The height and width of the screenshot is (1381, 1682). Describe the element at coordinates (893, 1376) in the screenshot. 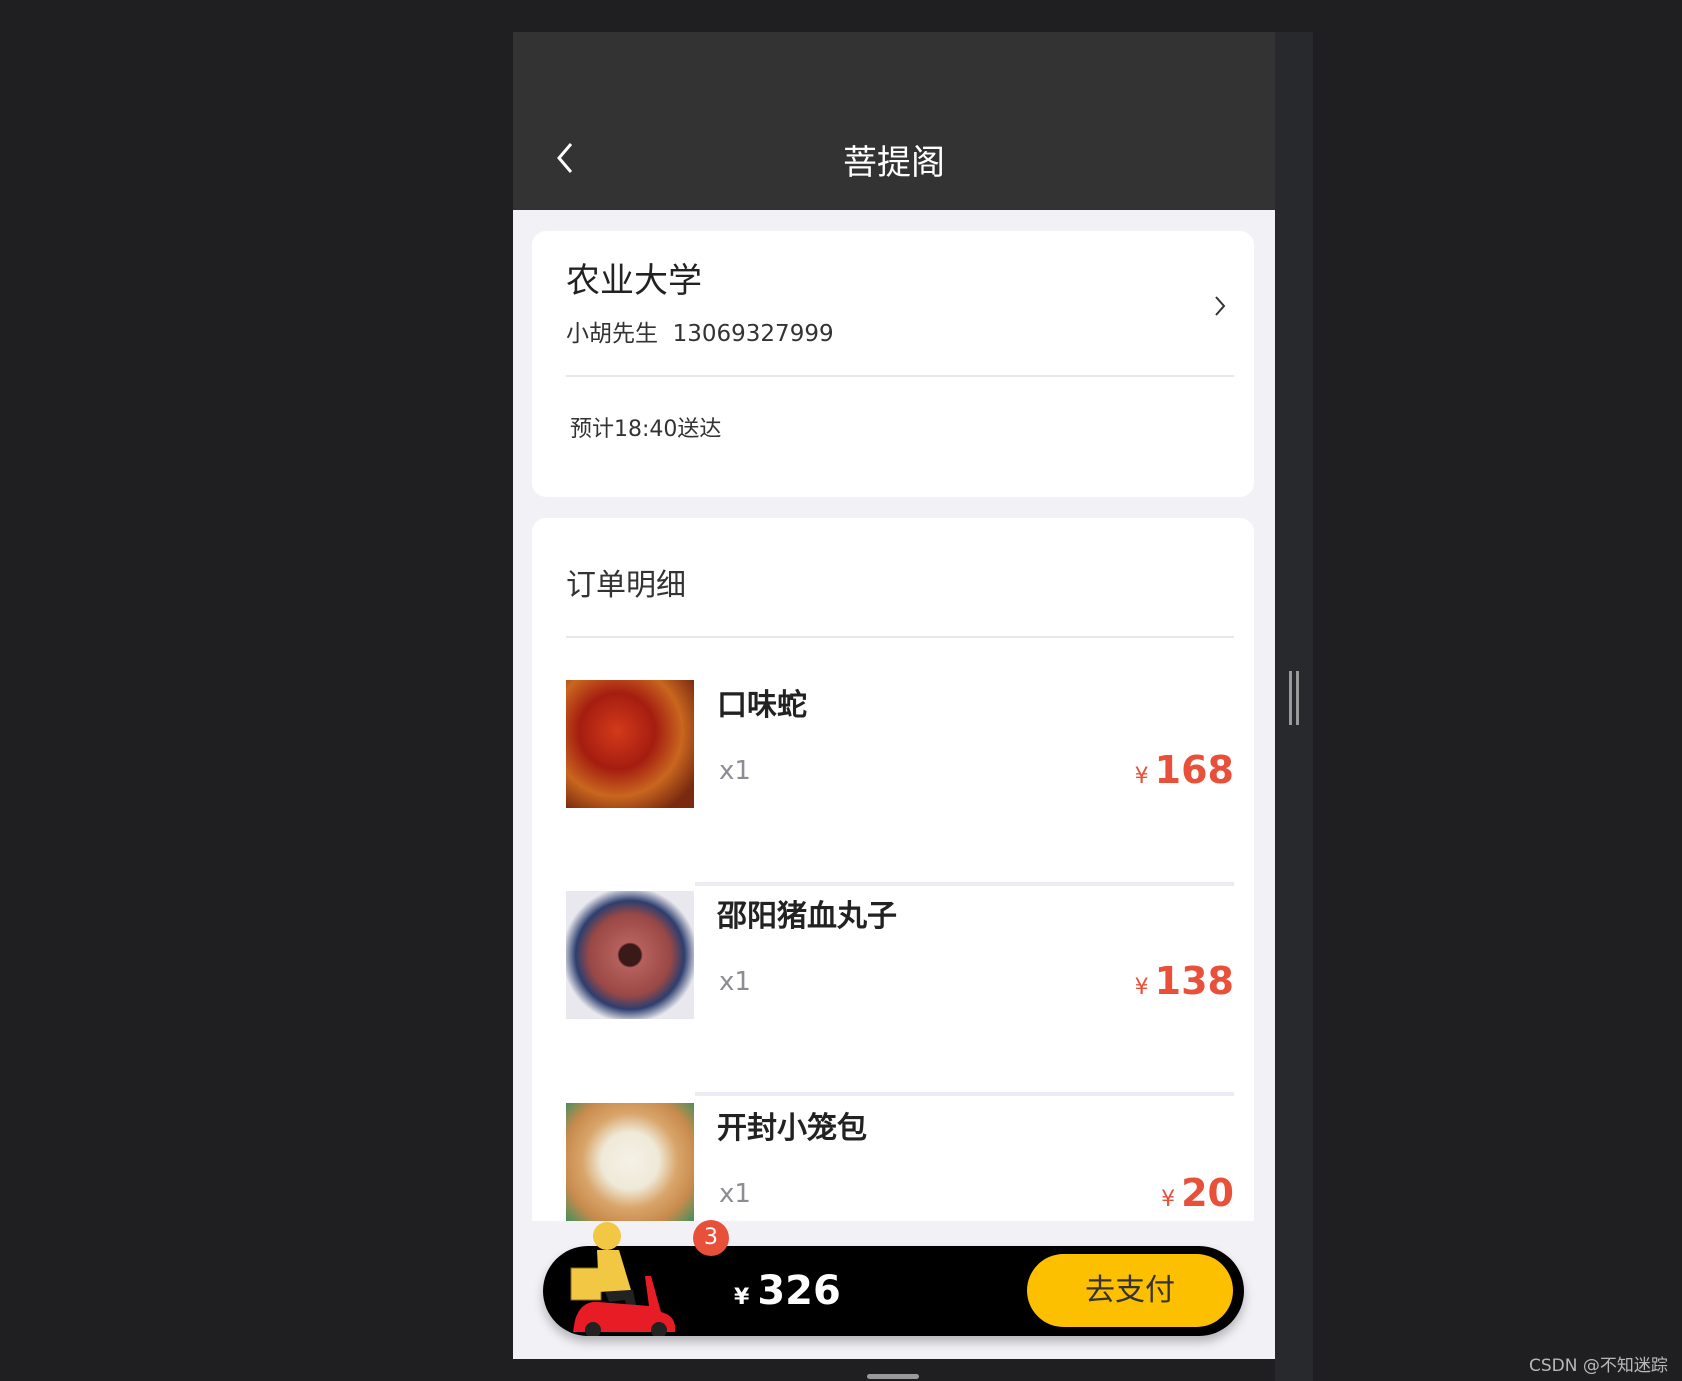

I see `home-indicator` at that location.